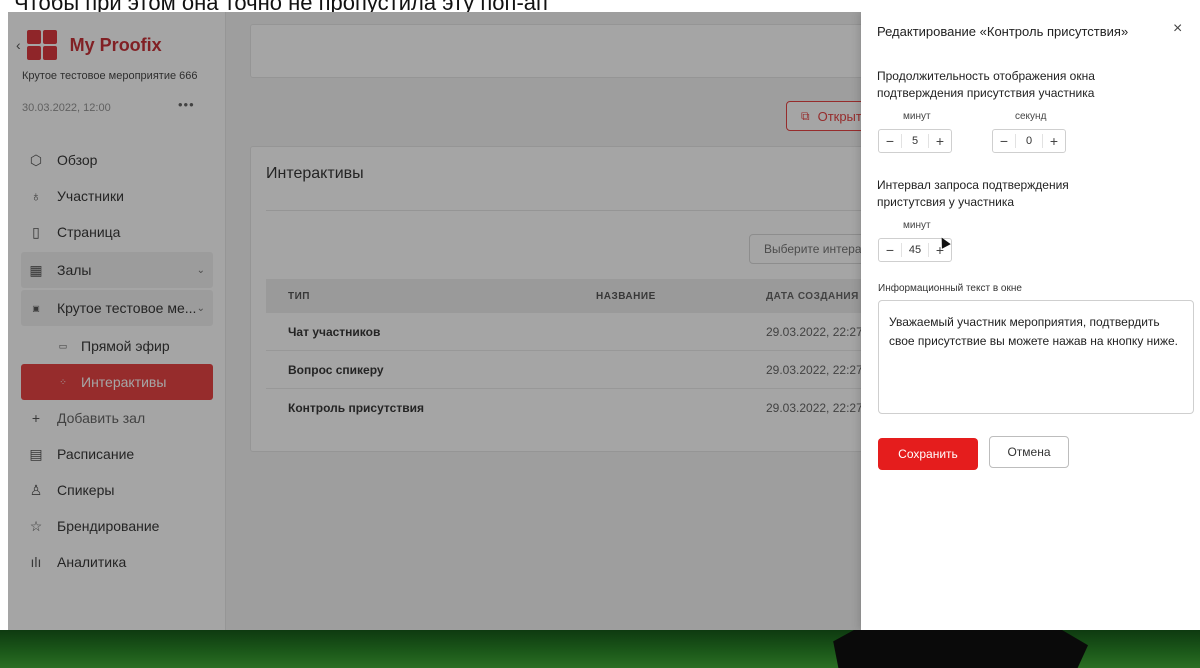 This screenshot has height=668, width=1200. I want to click on info-text-label: Информационный текст в окне, so click(950, 288).